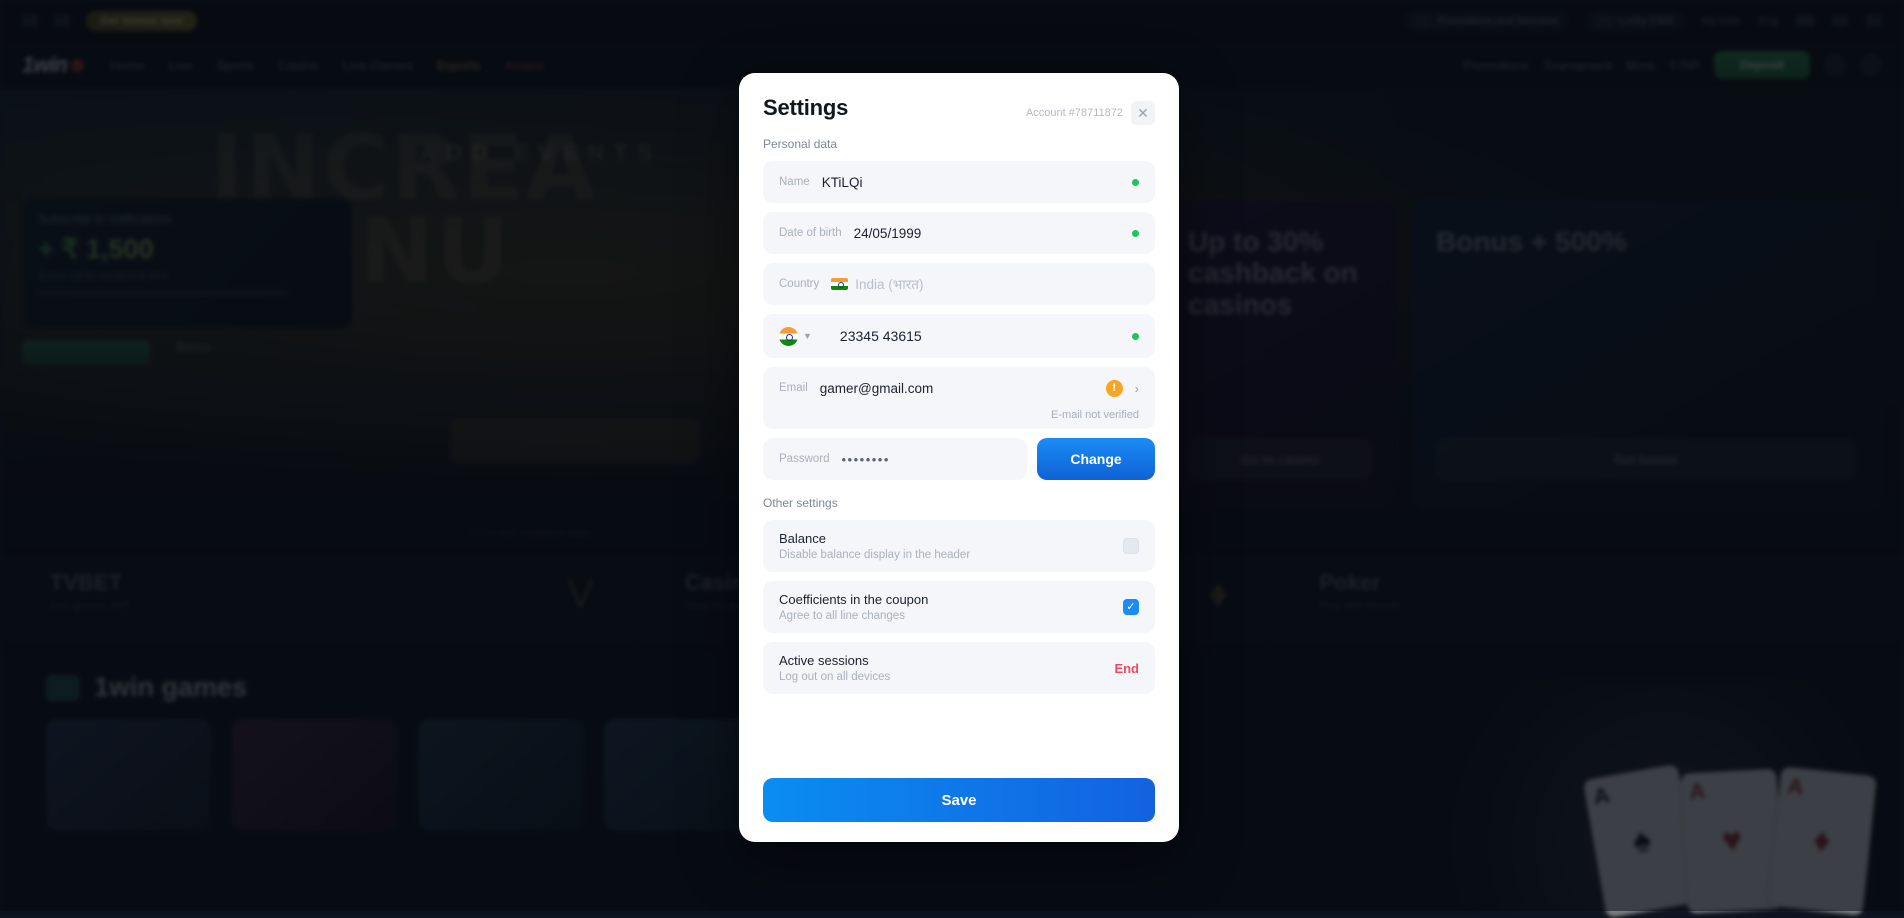  I want to click on end-sessions-button: End, so click(1126, 668).